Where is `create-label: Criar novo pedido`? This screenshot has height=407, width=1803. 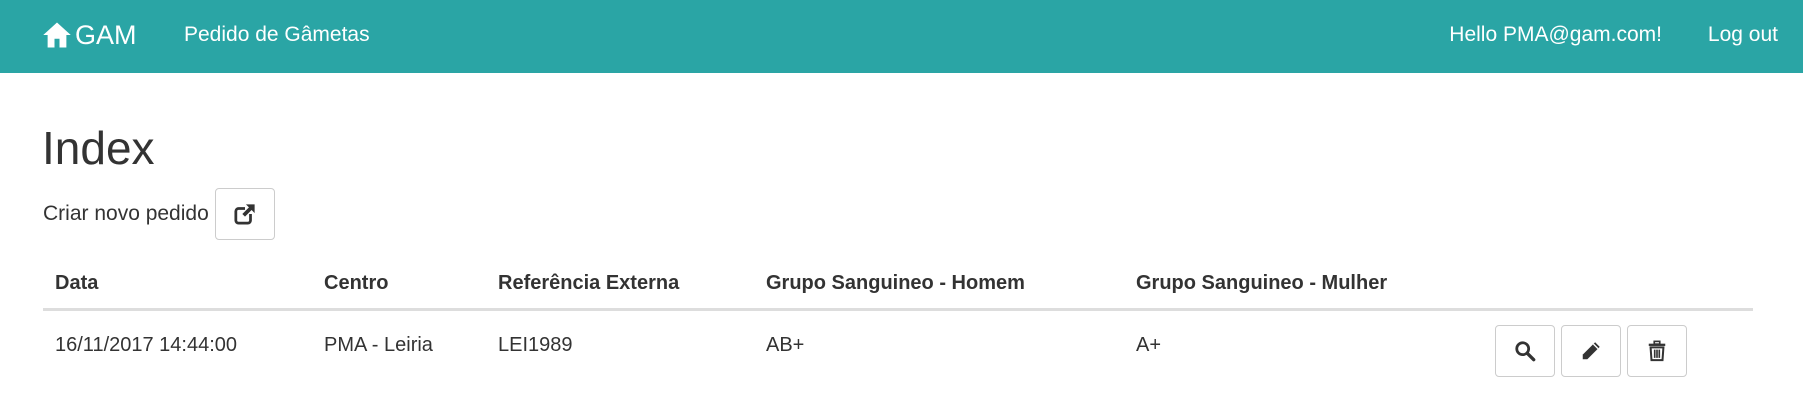 create-label: Criar novo pedido is located at coordinates (126, 213).